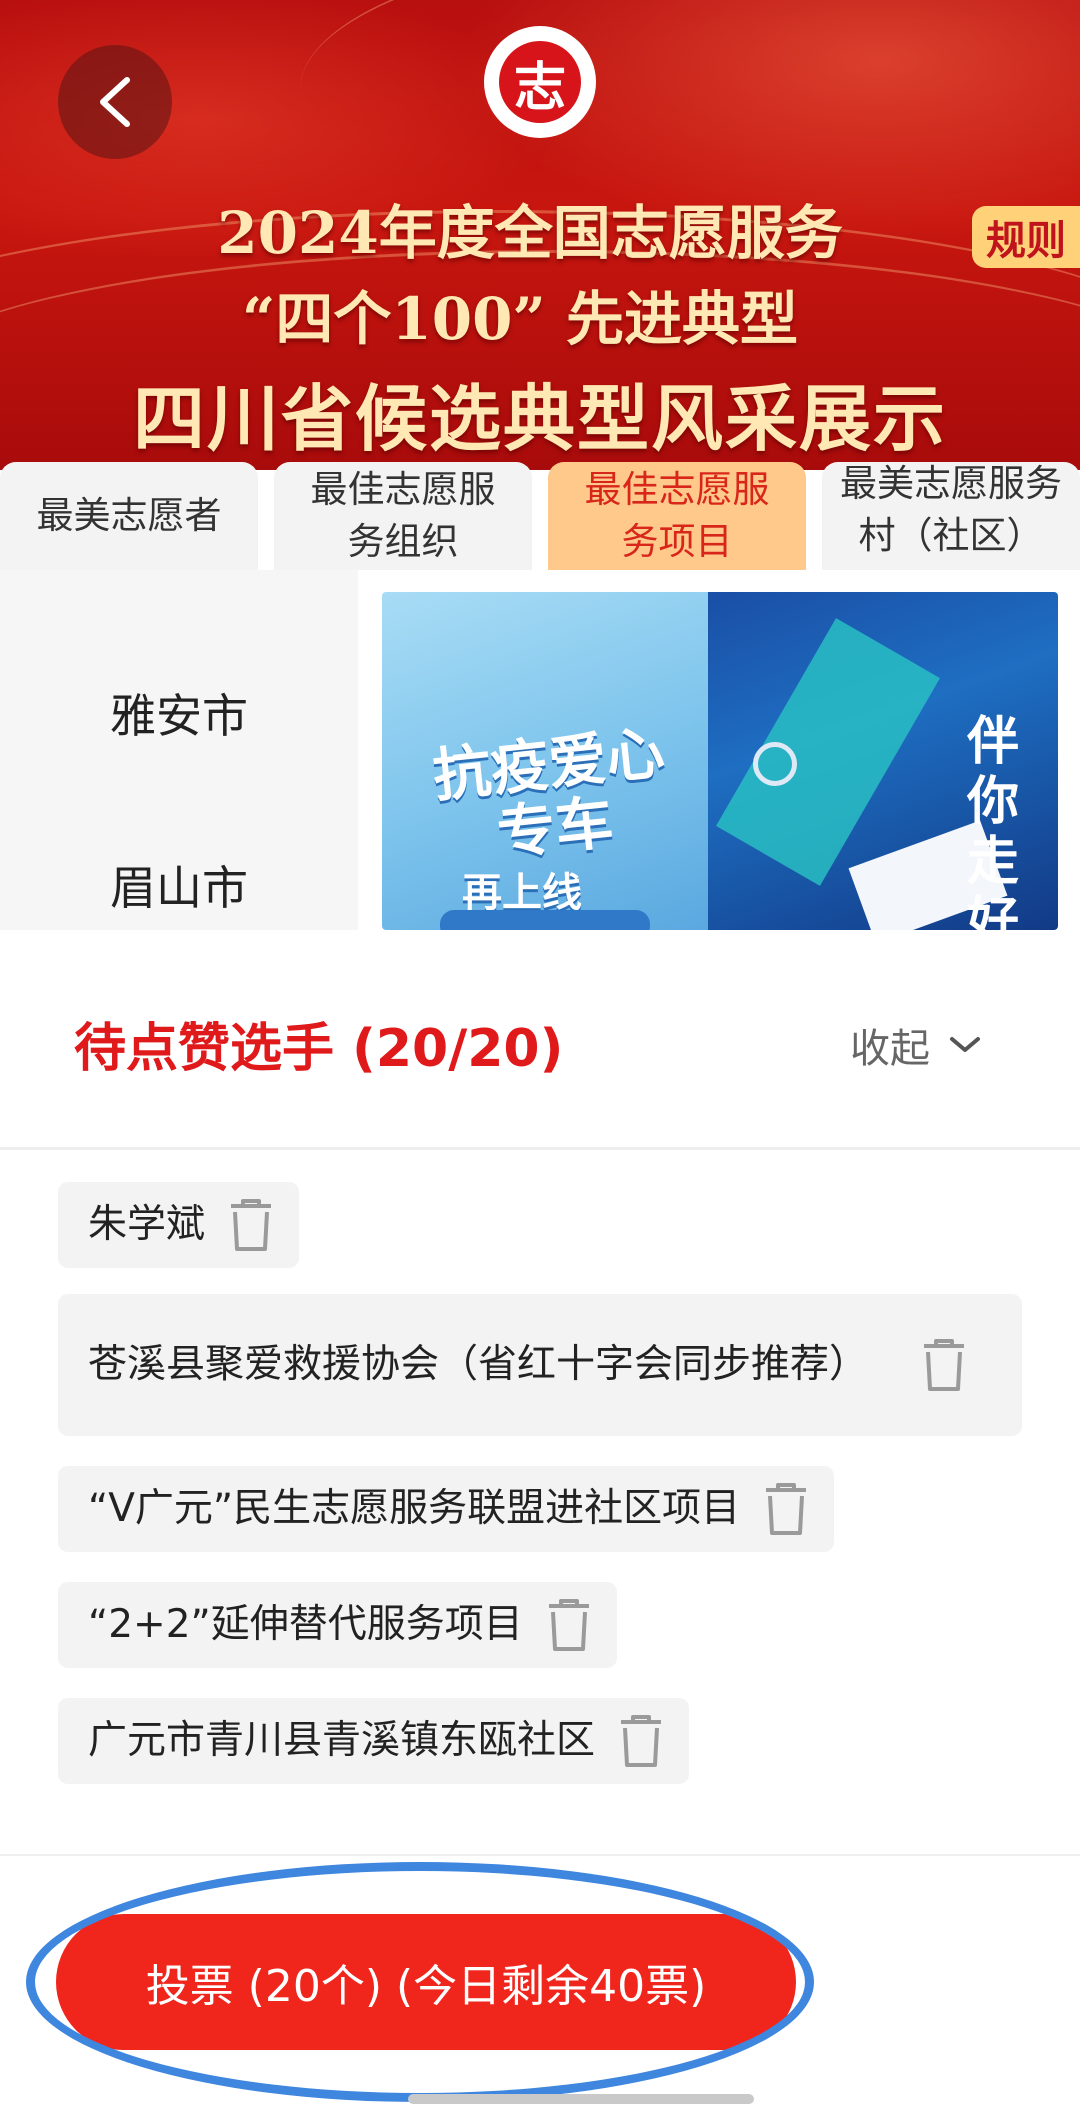 This screenshot has width=1080, height=2104. I want to click on category-tabs: 最美志愿者 最佳志愿服务组织 最佳志愿服务项目 最美志愿服务村（社区）, so click(540, 516).